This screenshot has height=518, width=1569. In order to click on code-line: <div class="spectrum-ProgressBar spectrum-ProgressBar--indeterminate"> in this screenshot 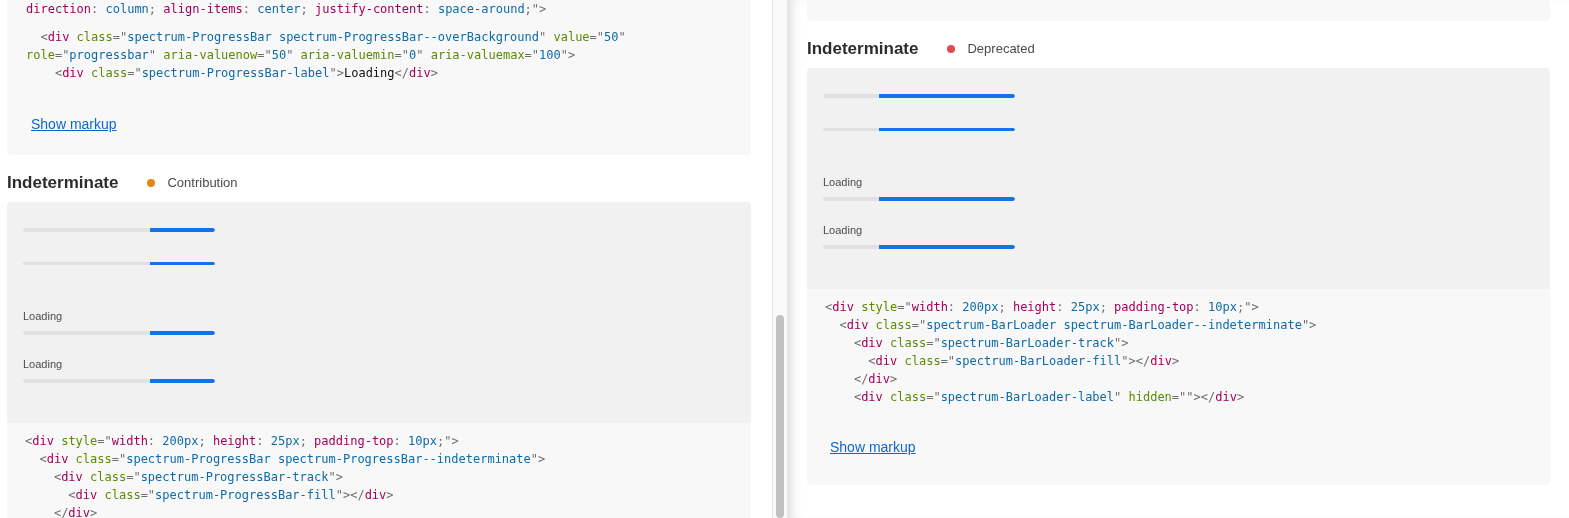, I will do `click(292, 459)`.